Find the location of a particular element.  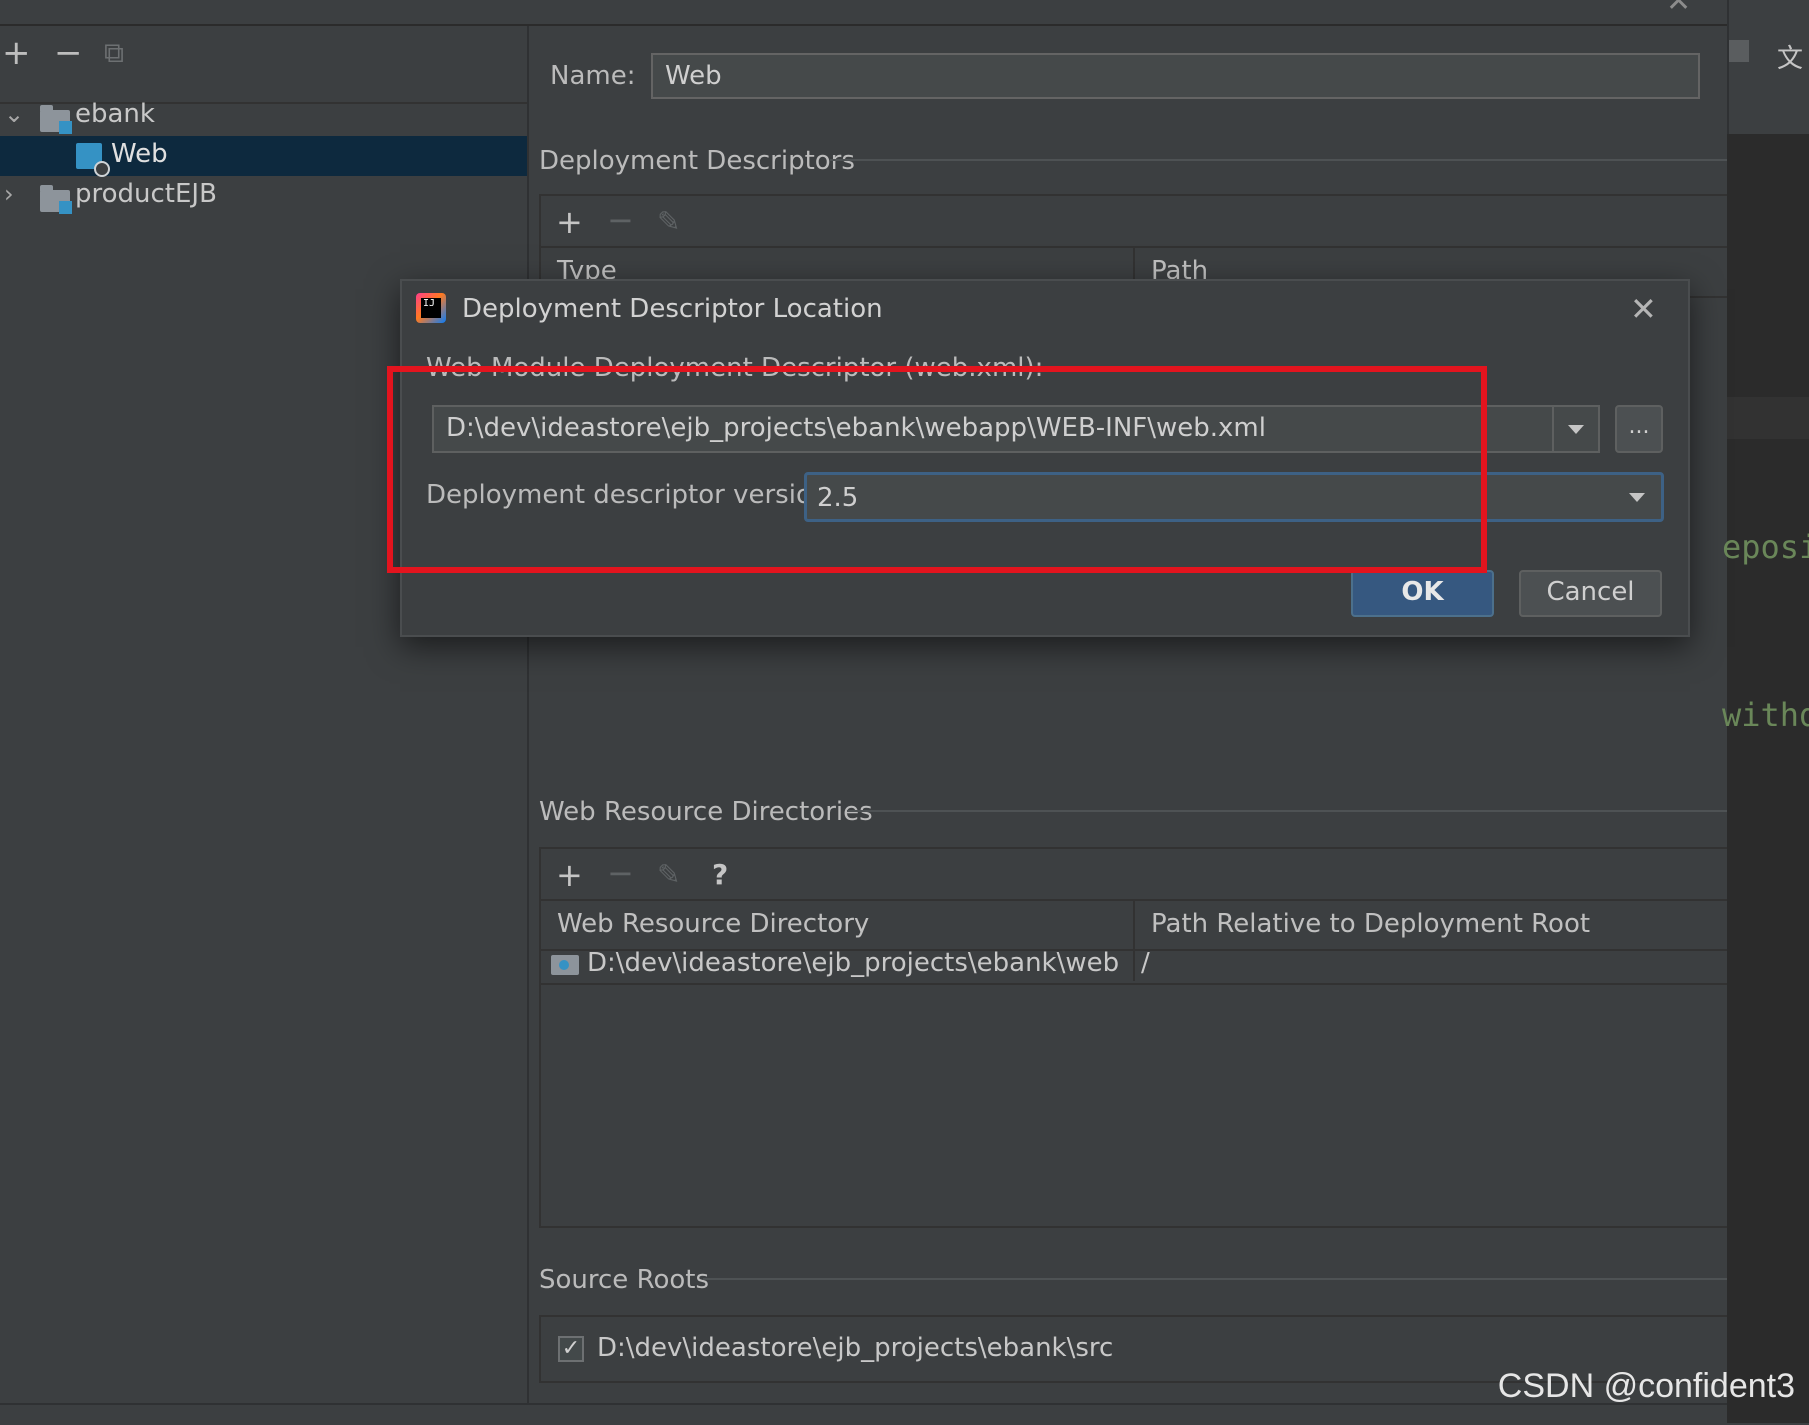

web-resource-dirs-title: Web Resource Directories is located at coordinates (706, 812).